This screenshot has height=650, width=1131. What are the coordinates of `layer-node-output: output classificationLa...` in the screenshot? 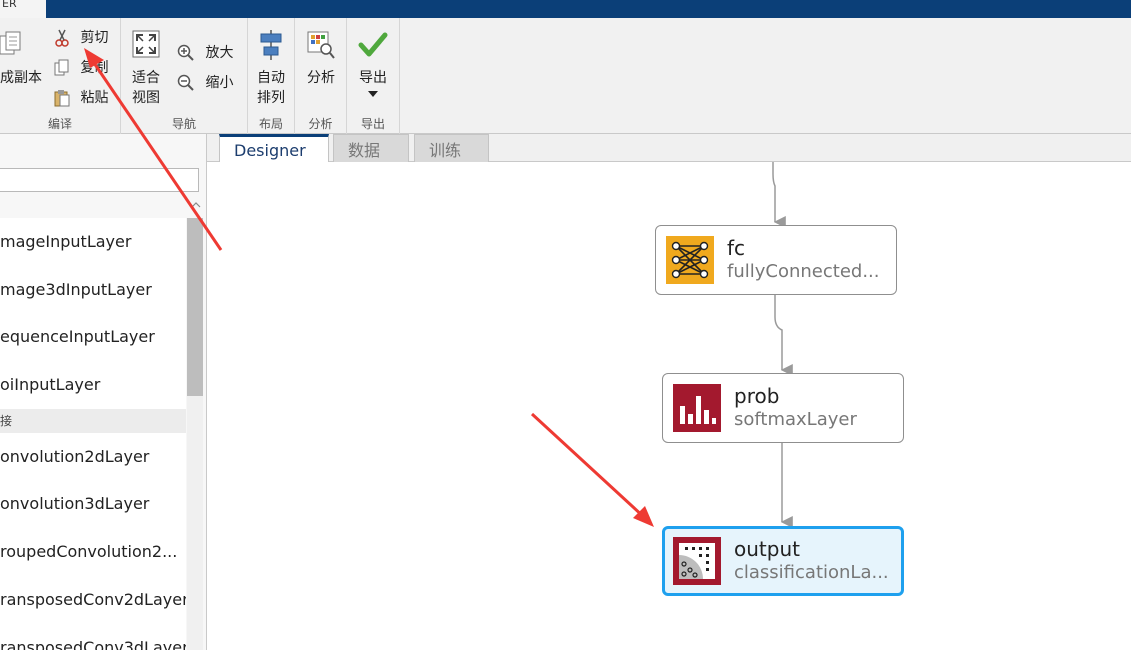 It's located at (783, 561).